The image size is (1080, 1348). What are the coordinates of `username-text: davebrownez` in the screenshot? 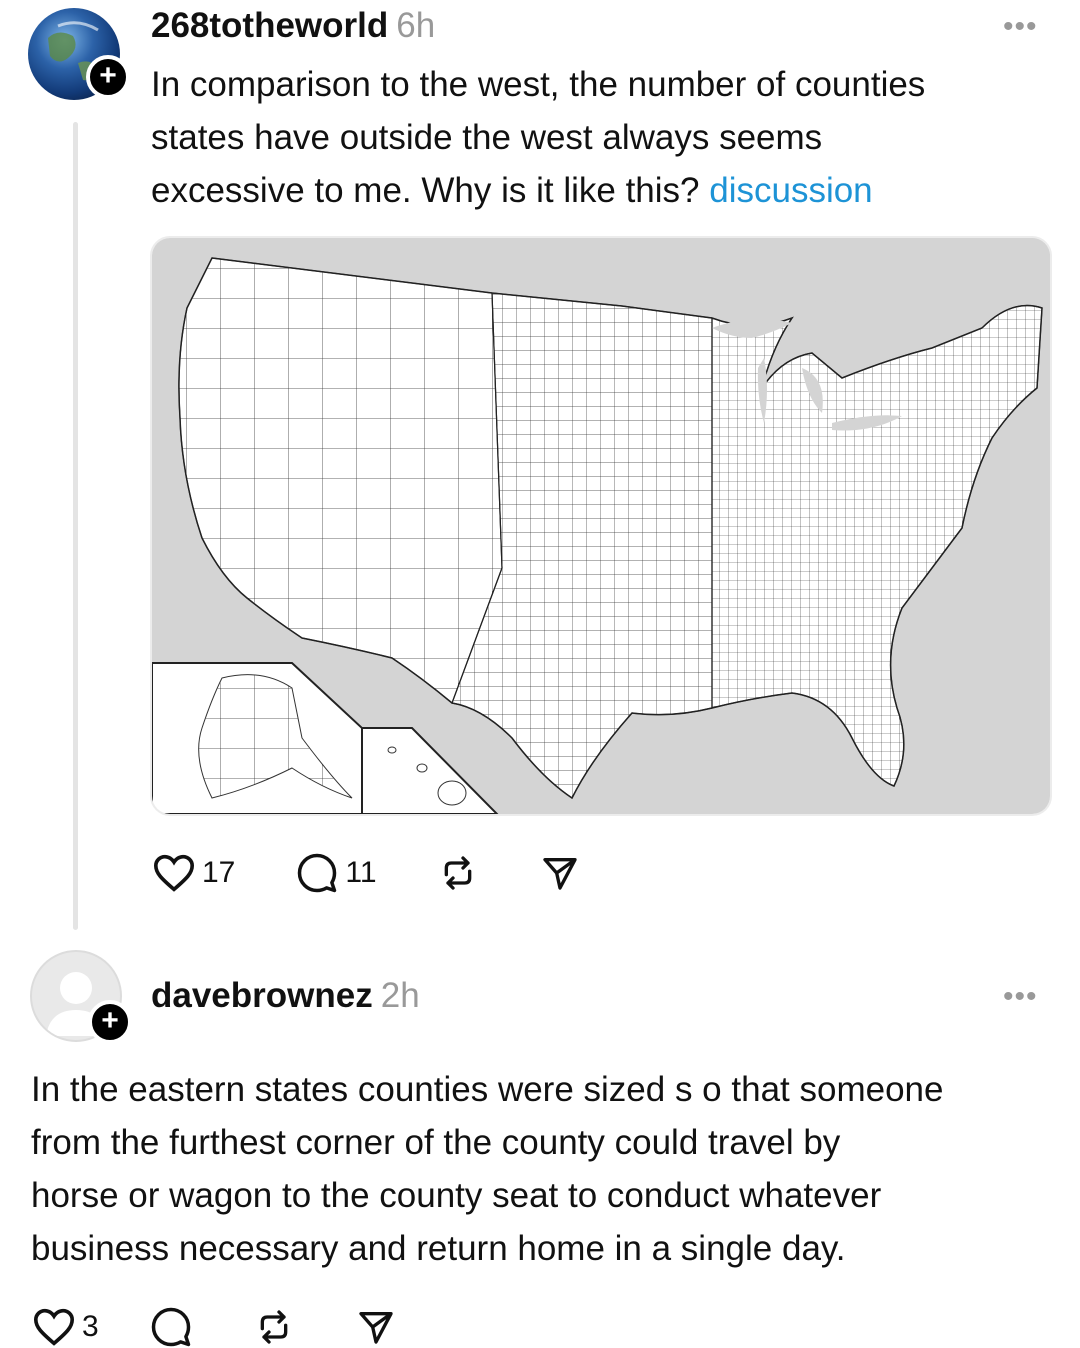 It's located at (262, 995).